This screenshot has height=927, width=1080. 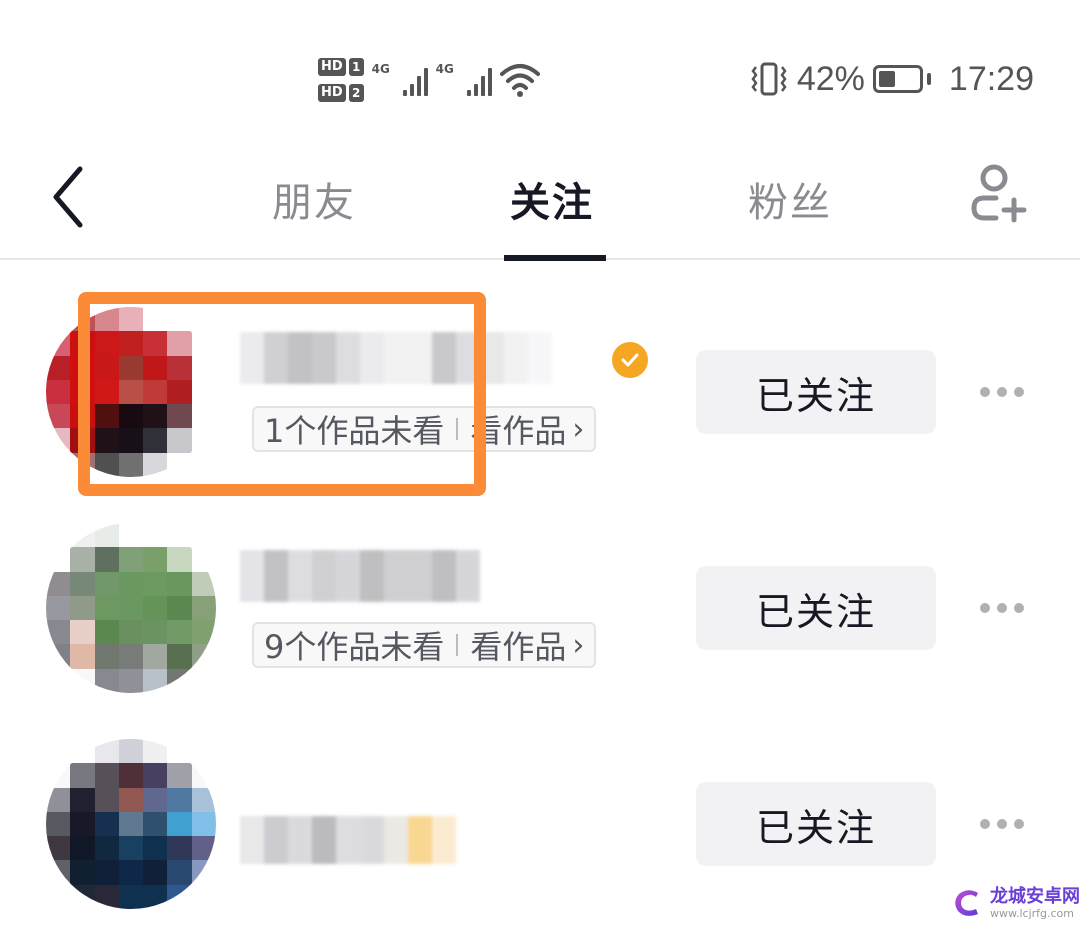 I want to click on status-bar: HD 1 HD 2 4G 4G 42% 17:29, so click(x=540, y=65).